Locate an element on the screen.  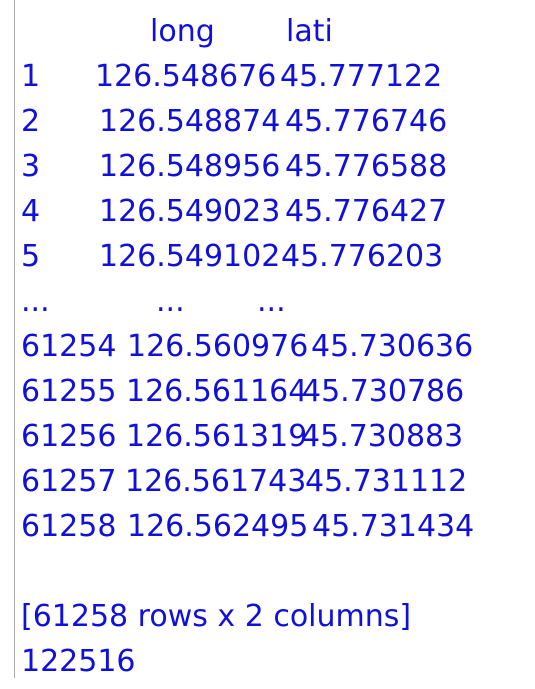
row-long: 126.549023 is located at coordinates (190, 211).